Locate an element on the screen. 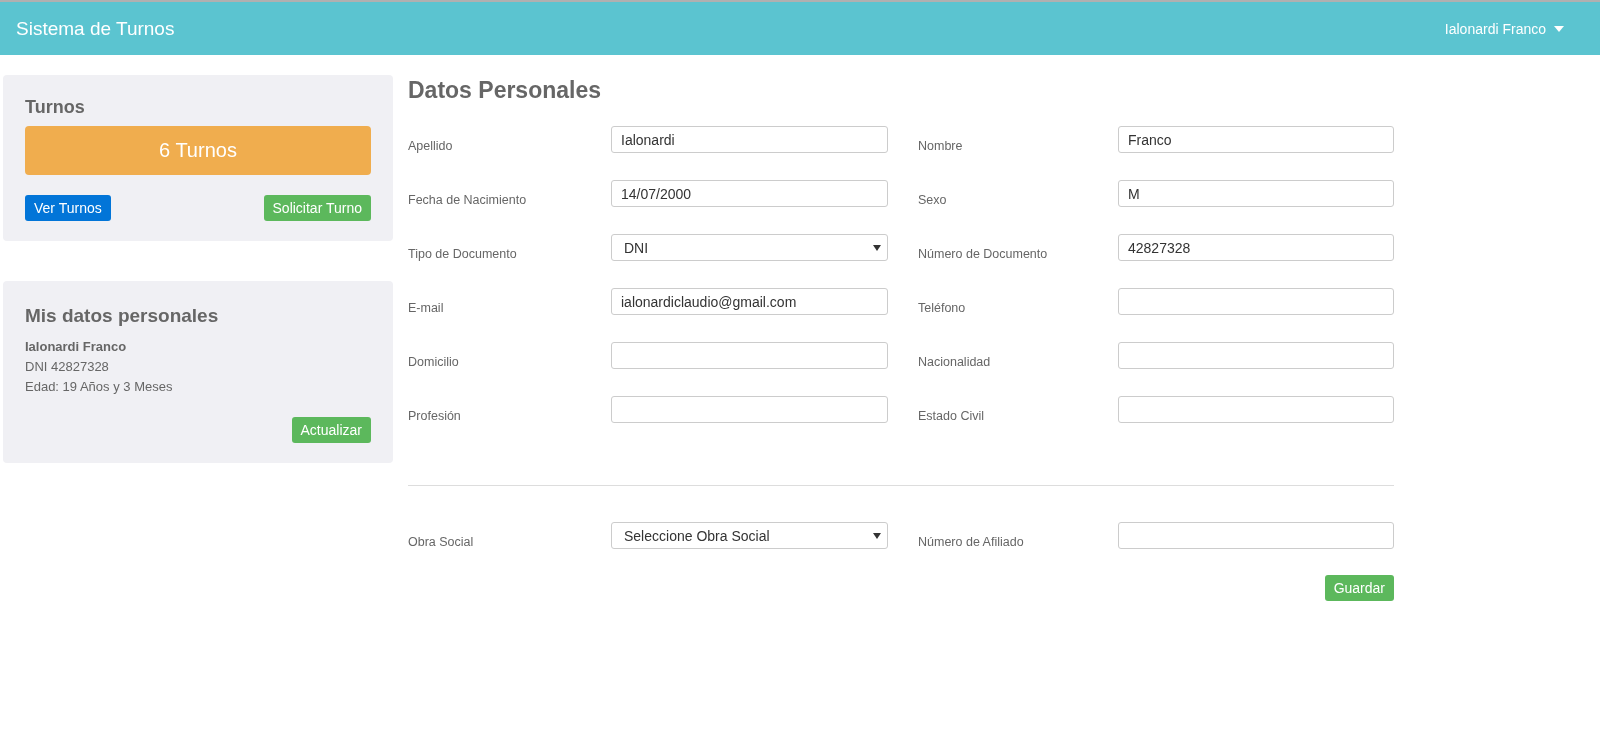 The image size is (1600, 744). field-label: Profesión is located at coordinates (435, 415).